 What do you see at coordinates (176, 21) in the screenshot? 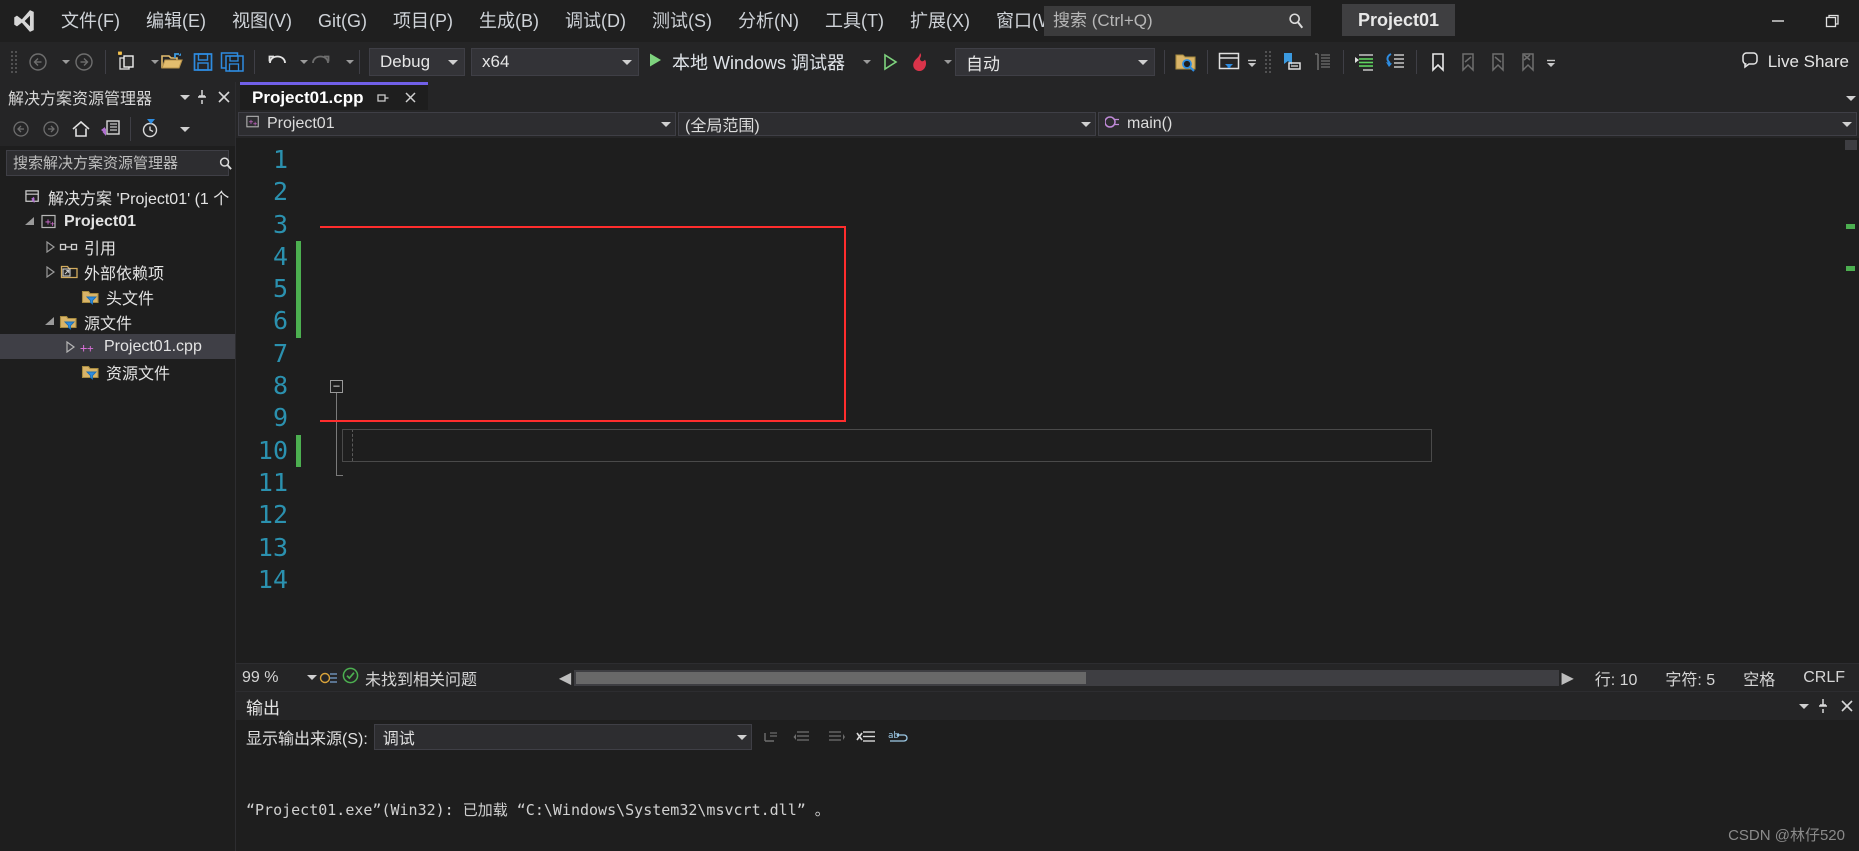
I see `menu-edit: 编辑(E)` at bounding box center [176, 21].